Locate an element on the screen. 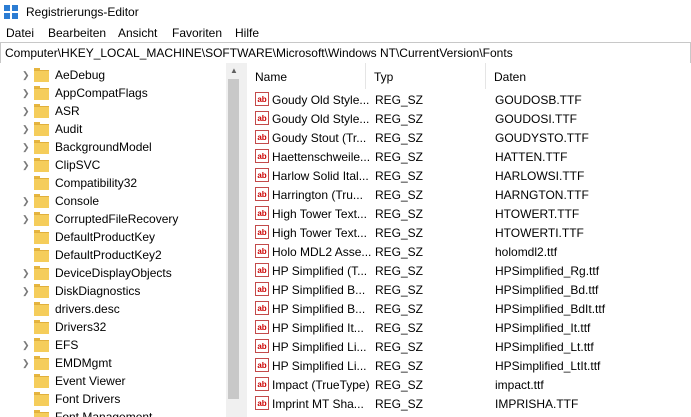  tree-item: ❯ Audit is located at coordinates (113, 129).